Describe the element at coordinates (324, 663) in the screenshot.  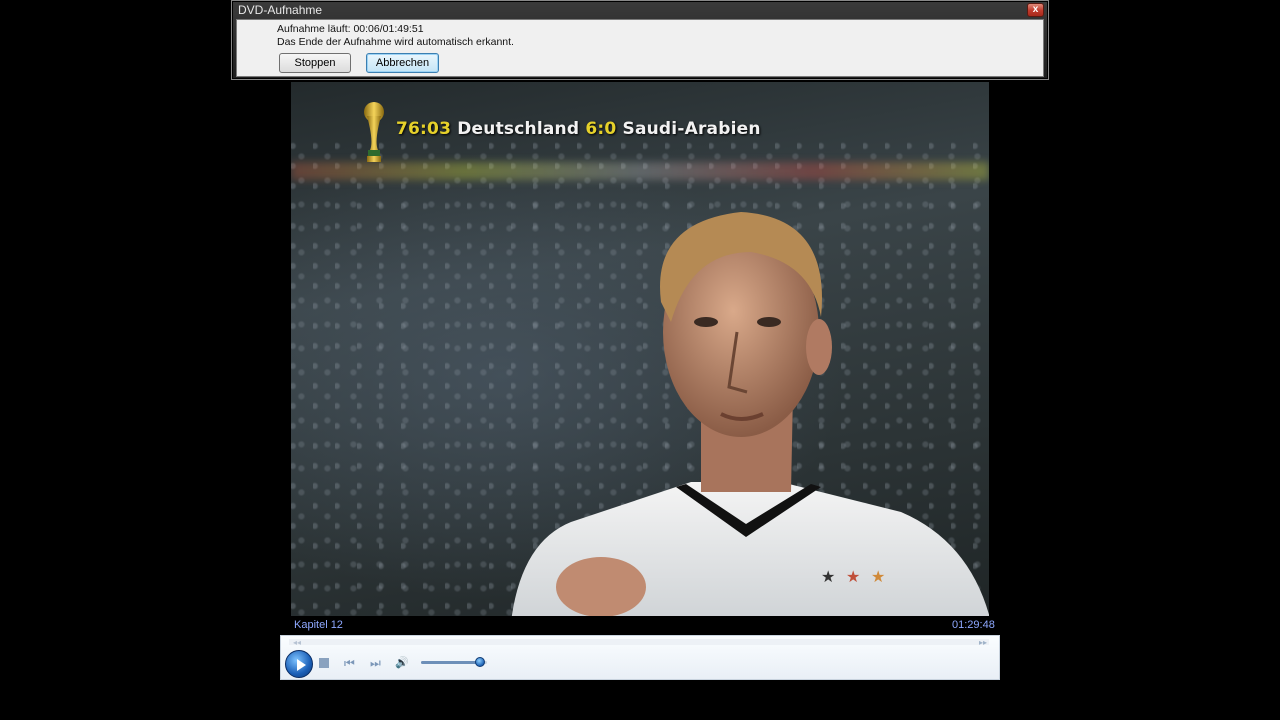
I see `stop-icon` at that location.